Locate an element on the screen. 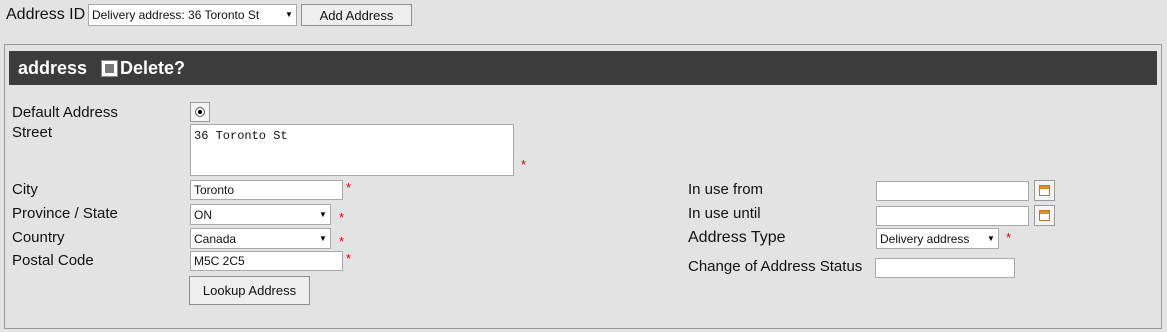 The height and width of the screenshot is (332, 1167). in-use-from-input is located at coordinates (952, 191).